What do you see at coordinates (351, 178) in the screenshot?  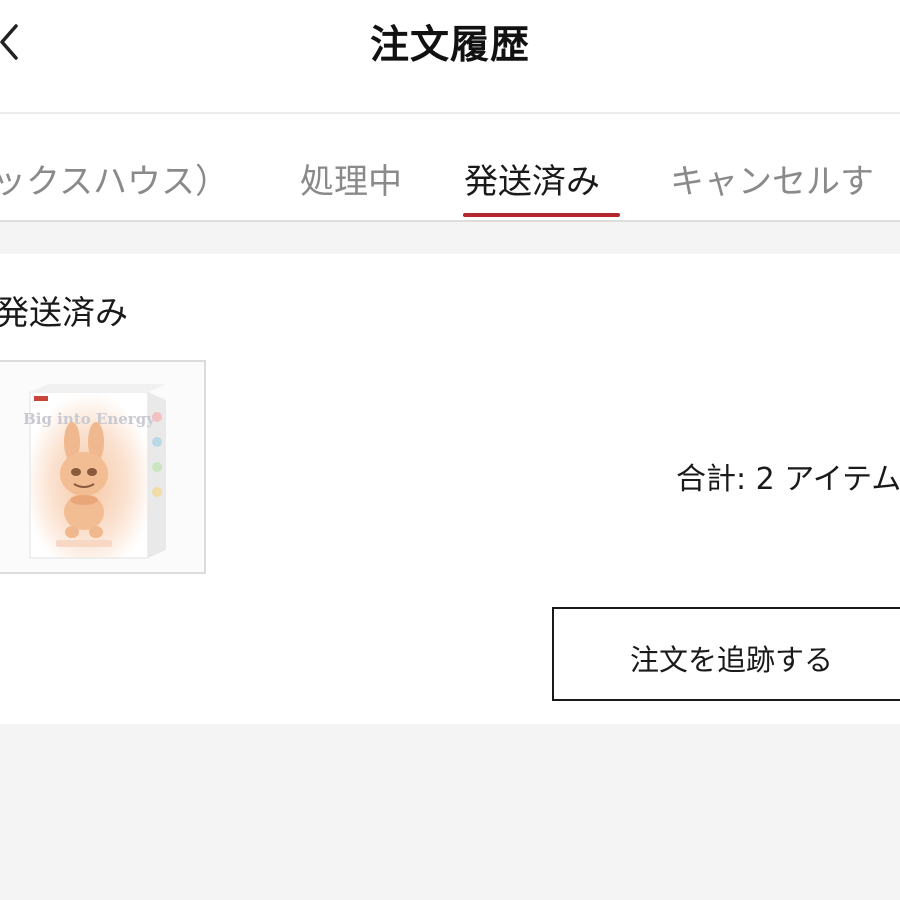 I see `tab-processing: 処理中` at bounding box center [351, 178].